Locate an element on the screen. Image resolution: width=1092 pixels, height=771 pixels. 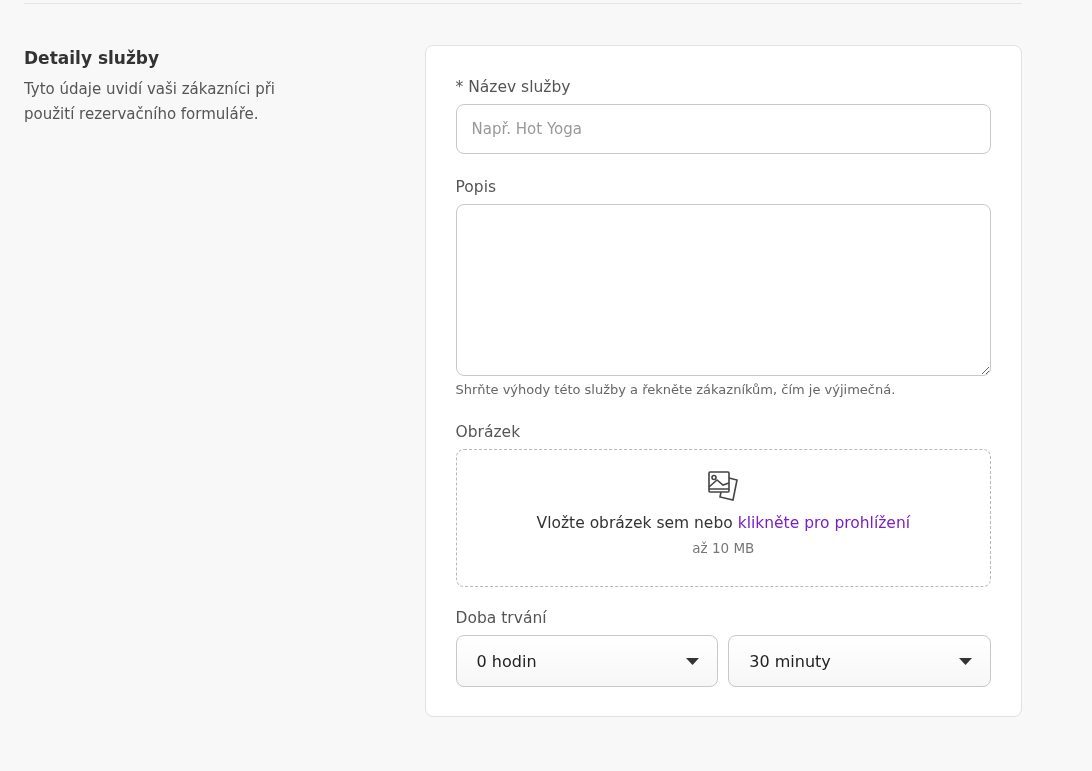
field-label: Popis is located at coordinates (476, 187).